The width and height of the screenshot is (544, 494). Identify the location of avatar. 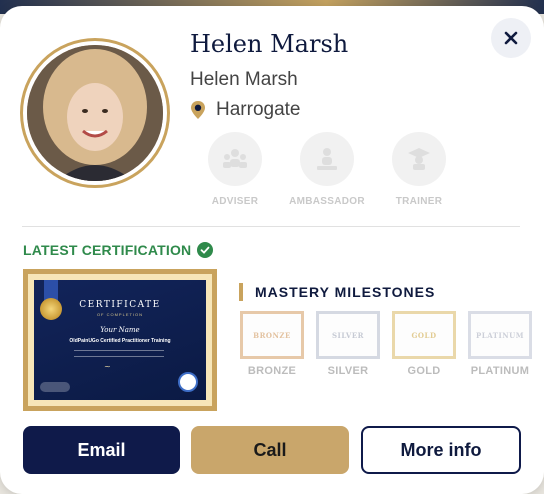
(95, 113).